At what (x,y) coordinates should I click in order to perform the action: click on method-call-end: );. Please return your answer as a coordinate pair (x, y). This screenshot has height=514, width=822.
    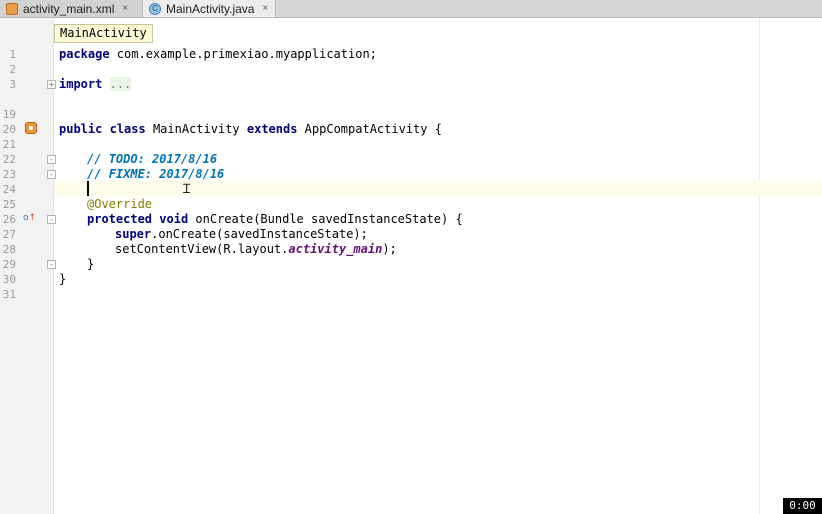
    Looking at the image, I should click on (389, 249).